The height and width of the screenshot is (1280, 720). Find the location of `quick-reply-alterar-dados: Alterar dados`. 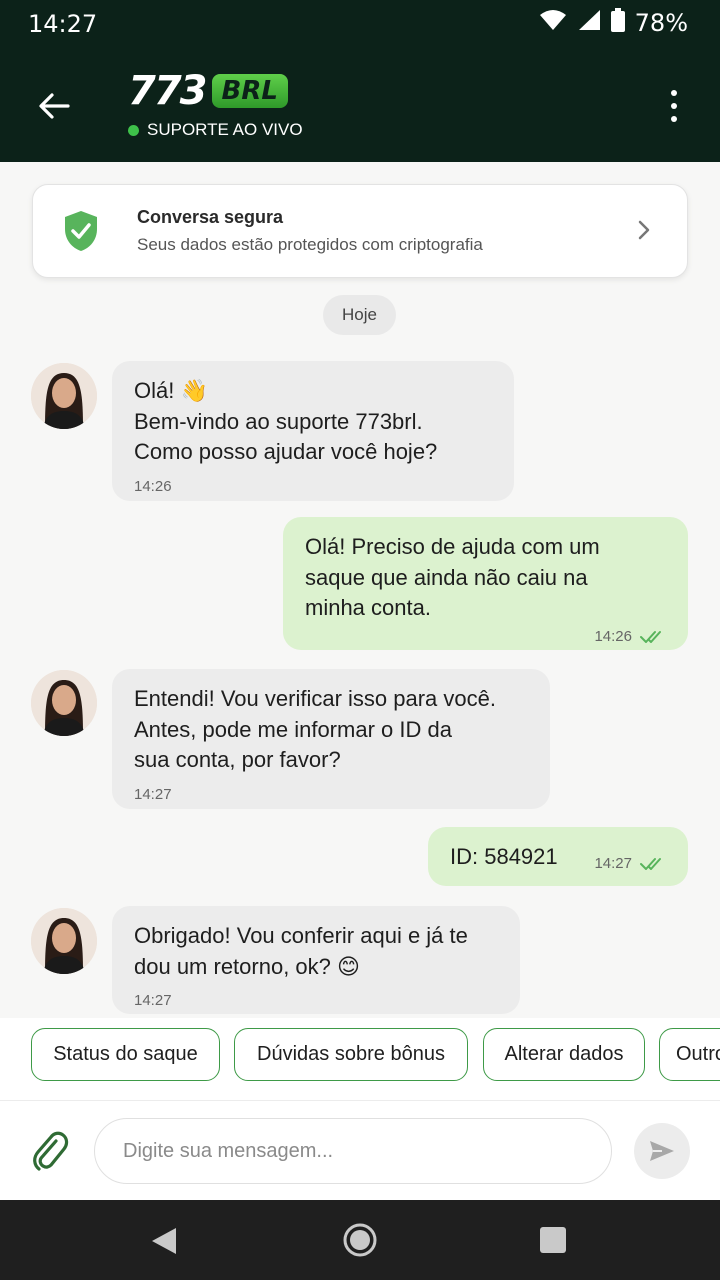

quick-reply-alterar-dados: Alterar dados is located at coordinates (564, 1054).